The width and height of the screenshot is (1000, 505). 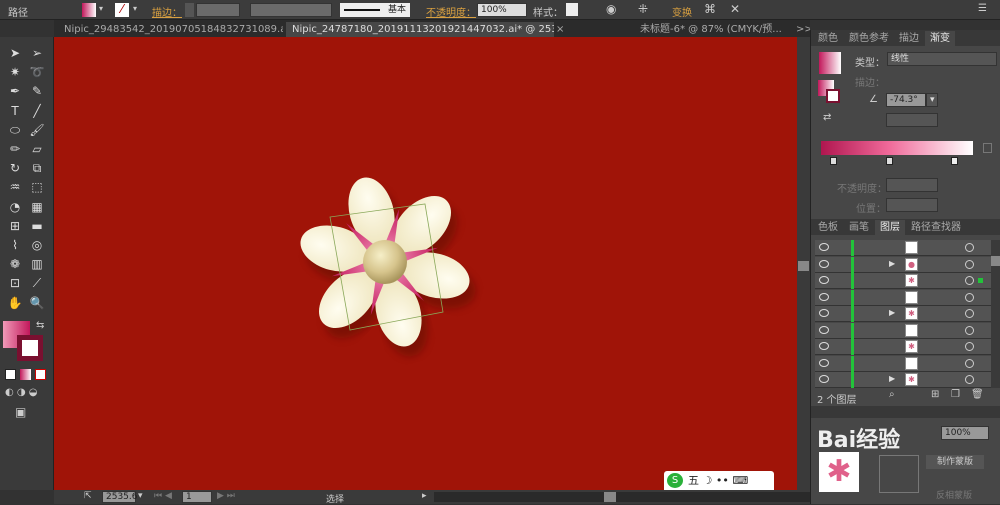 I want to click on menu-icon: ☰, so click(x=982, y=8).